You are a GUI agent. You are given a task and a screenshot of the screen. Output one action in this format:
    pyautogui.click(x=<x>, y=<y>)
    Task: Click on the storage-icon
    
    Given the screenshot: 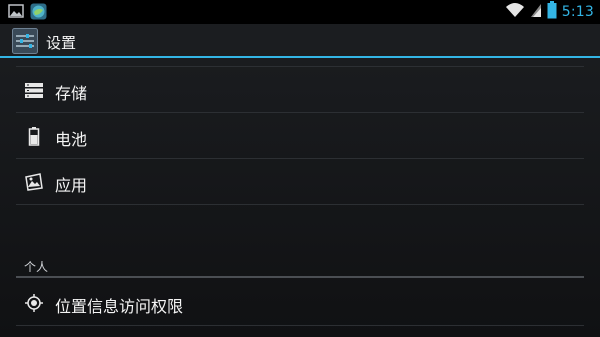 What is the action you would take?
    pyautogui.click(x=34, y=90)
    